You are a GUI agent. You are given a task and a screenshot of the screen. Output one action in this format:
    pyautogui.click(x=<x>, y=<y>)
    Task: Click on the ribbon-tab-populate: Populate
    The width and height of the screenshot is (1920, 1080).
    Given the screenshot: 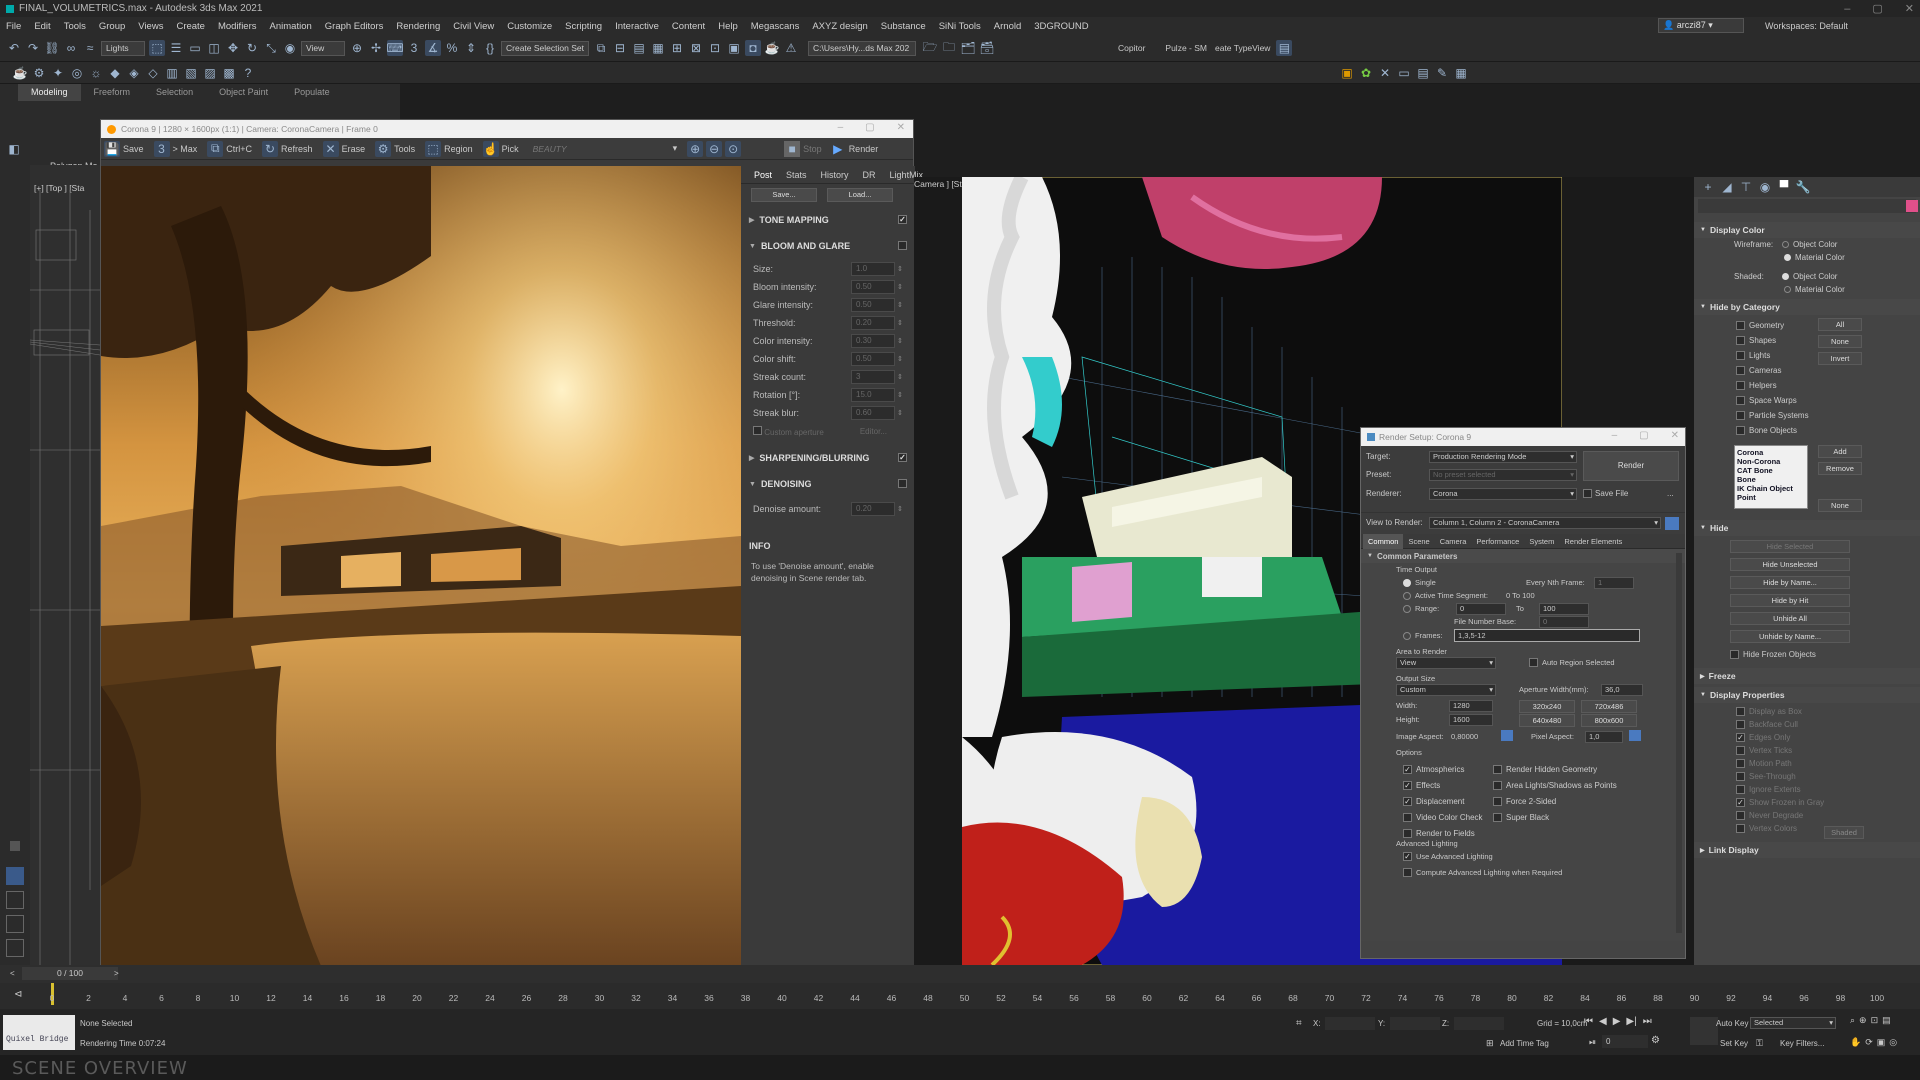 What is the action you would take?
    pyautogui.click(x=312, y=92)
    